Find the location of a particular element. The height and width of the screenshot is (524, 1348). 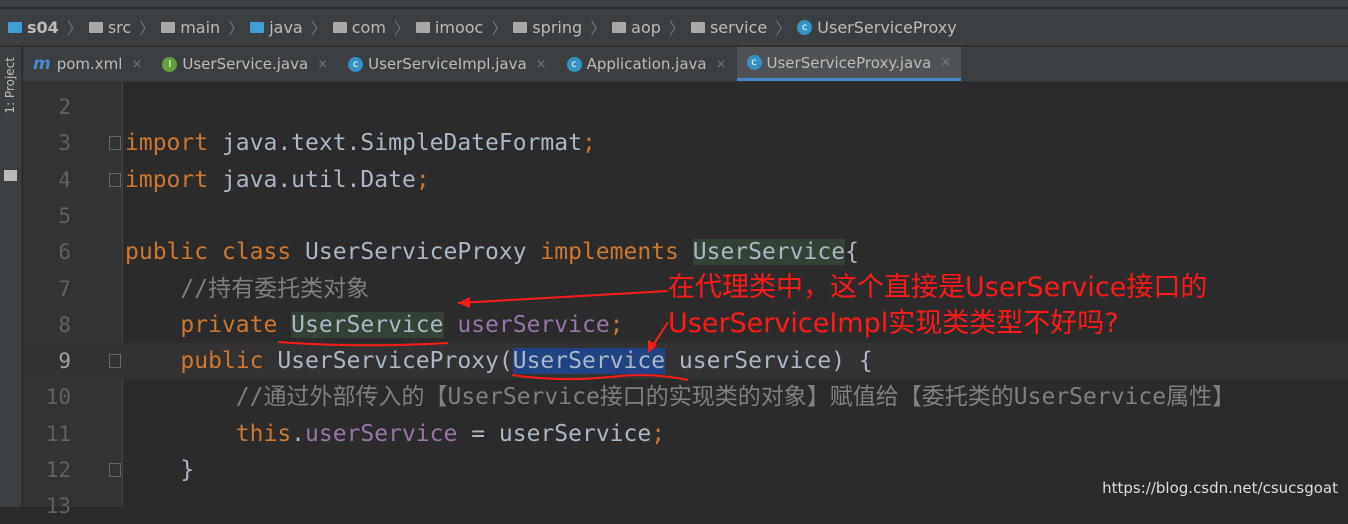

annotation-line-1: 在代理类中，这个直接是UserService接口的 is located at coordinates (938, 287).